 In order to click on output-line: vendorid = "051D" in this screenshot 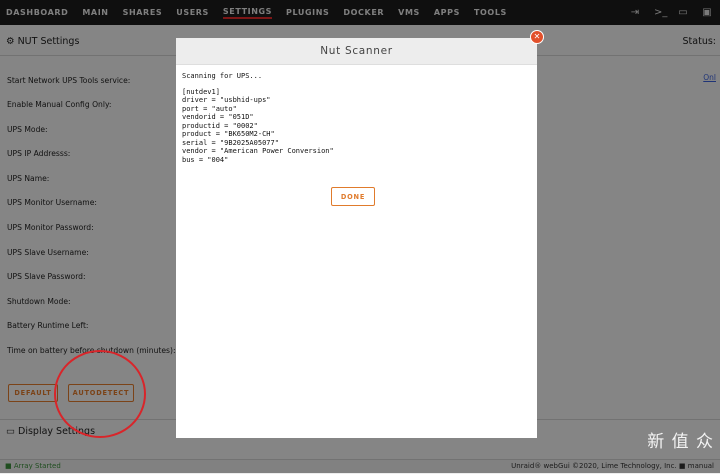, I will do `click(218, 117)`.